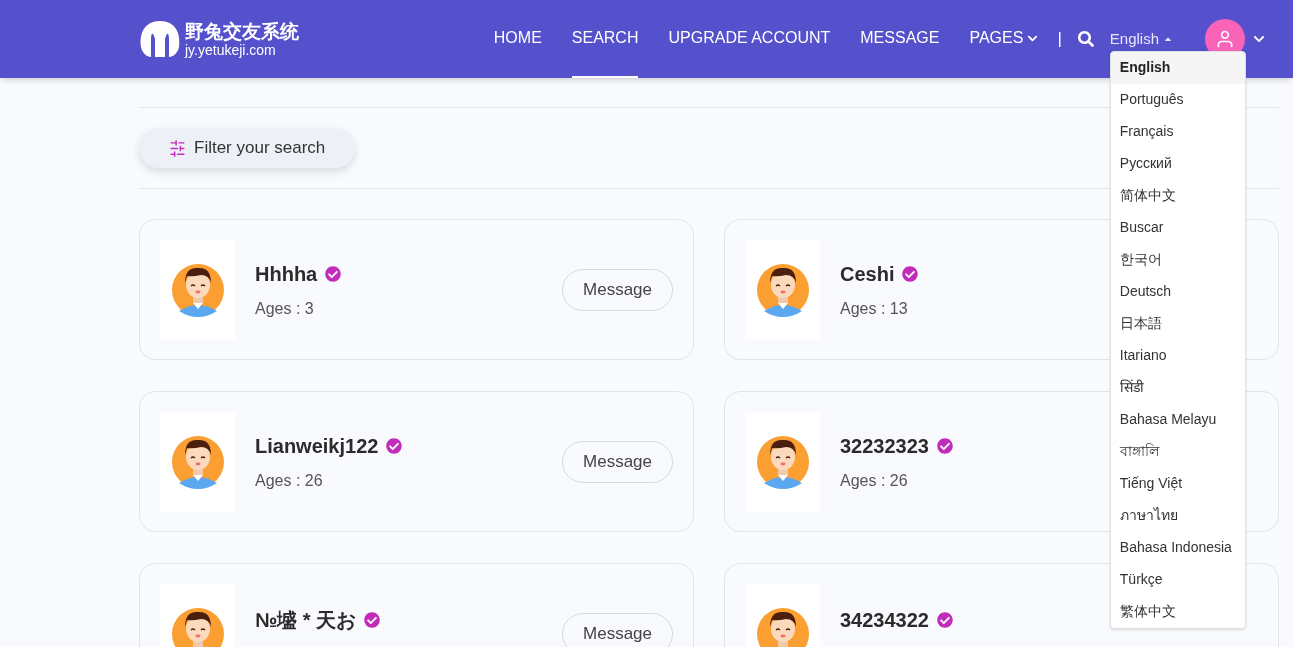 The height and width of the screenshot is (647, 1293). Describe the element at coordinates (1177, 483) in the screenshot. I see `language-option: Tiếng Việt` at that location.